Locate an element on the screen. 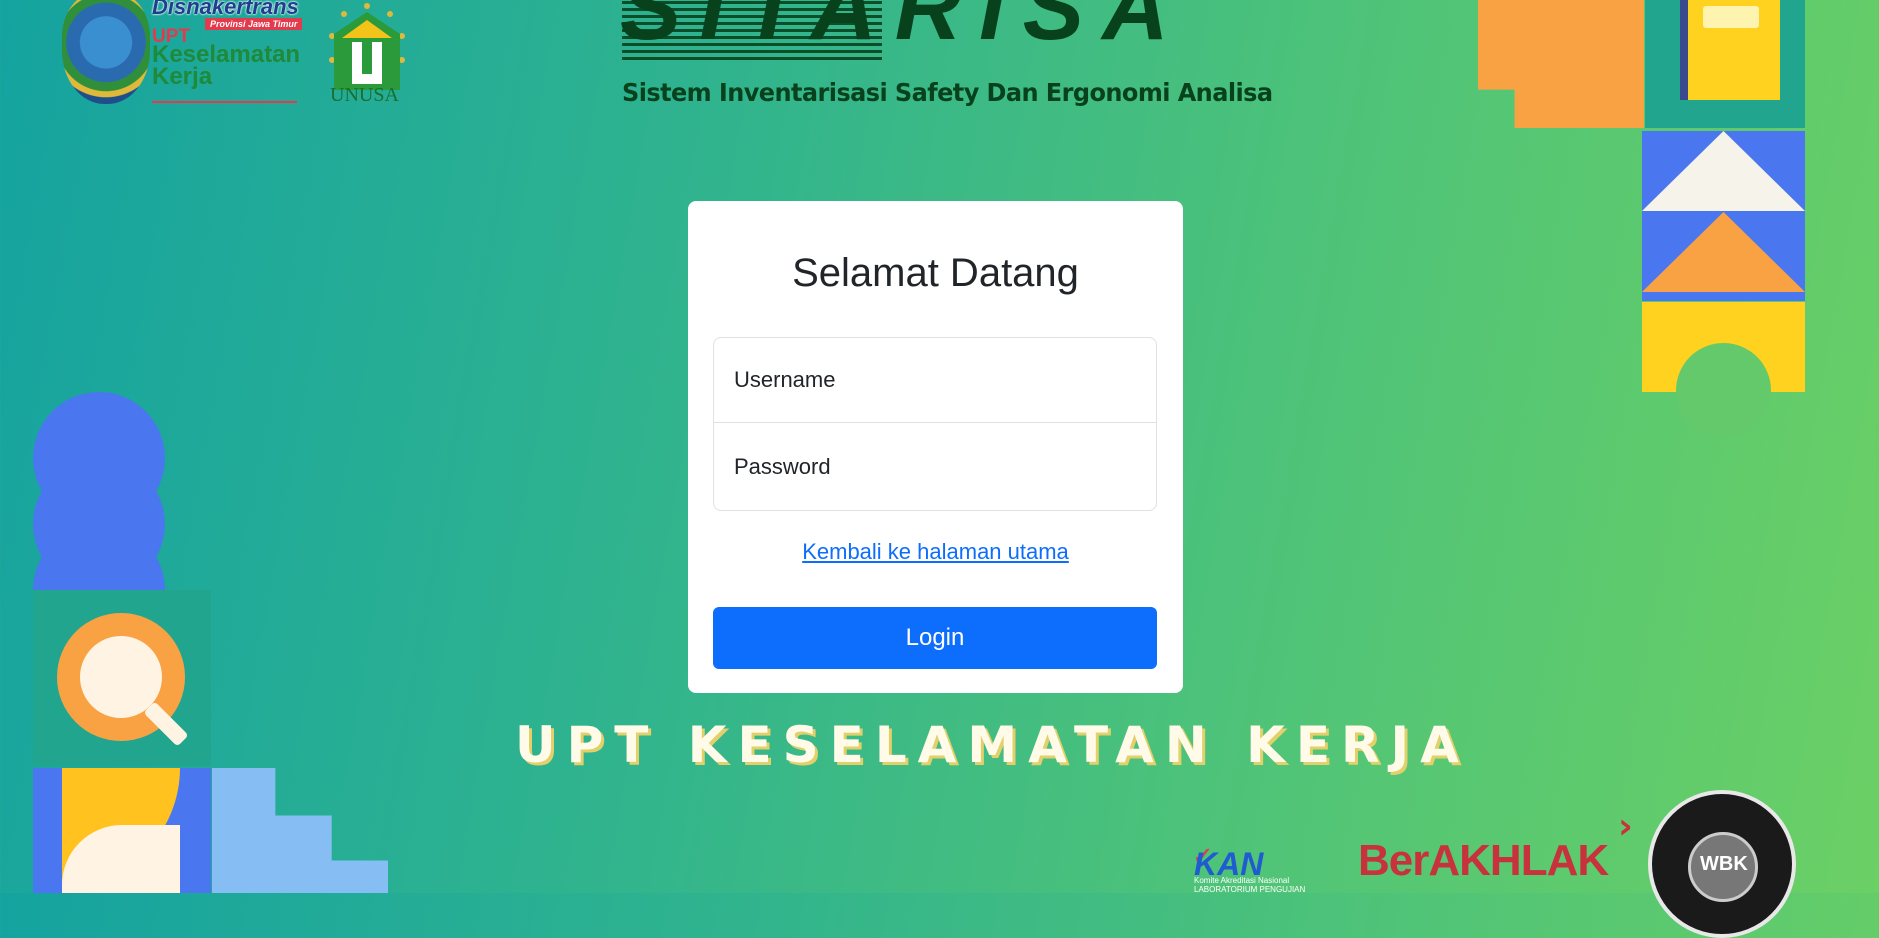 The height and width of the screenshot is (938, 1879). east-java-seal-logo is located at coordinates (106, 52).